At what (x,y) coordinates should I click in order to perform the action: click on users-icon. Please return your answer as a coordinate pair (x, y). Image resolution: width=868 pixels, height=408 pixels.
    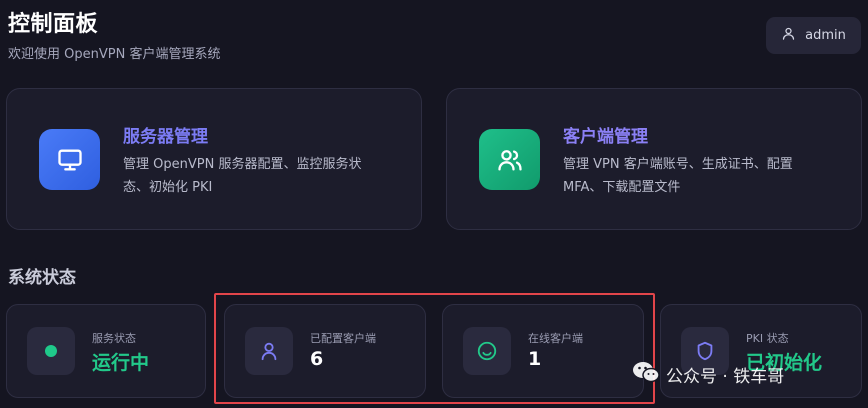
    Looking at the image, I should click on (509, 159).